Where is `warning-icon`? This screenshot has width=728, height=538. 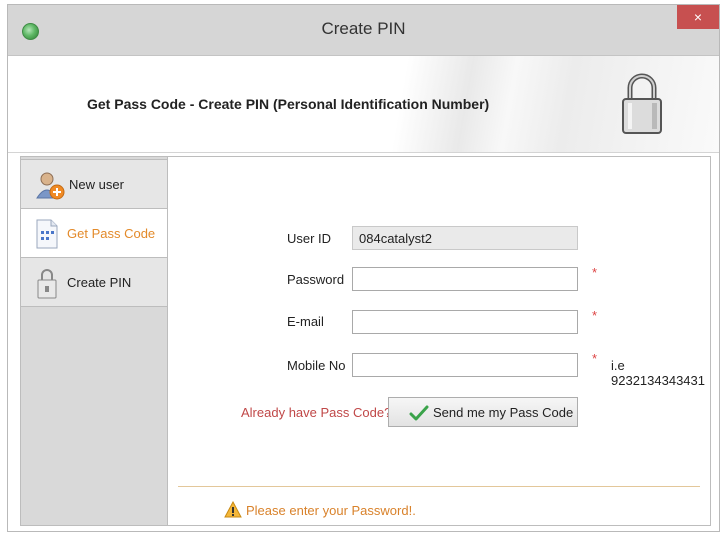 warning-icon is located at coordinates (233, 509).